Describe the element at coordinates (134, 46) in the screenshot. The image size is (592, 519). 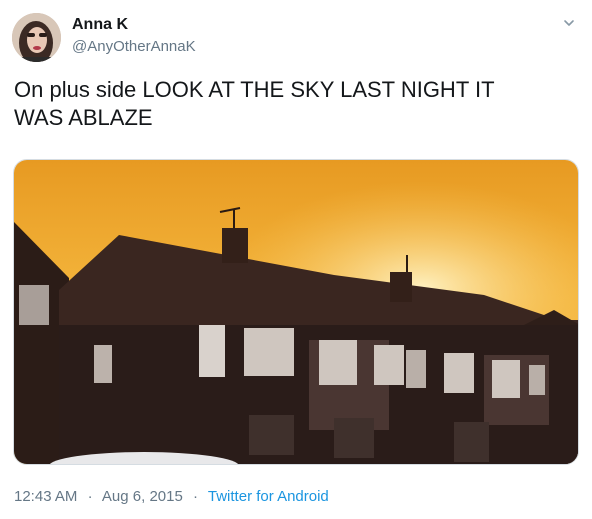
I see `user-handle: @AnyOtherAnnaK` at that location.